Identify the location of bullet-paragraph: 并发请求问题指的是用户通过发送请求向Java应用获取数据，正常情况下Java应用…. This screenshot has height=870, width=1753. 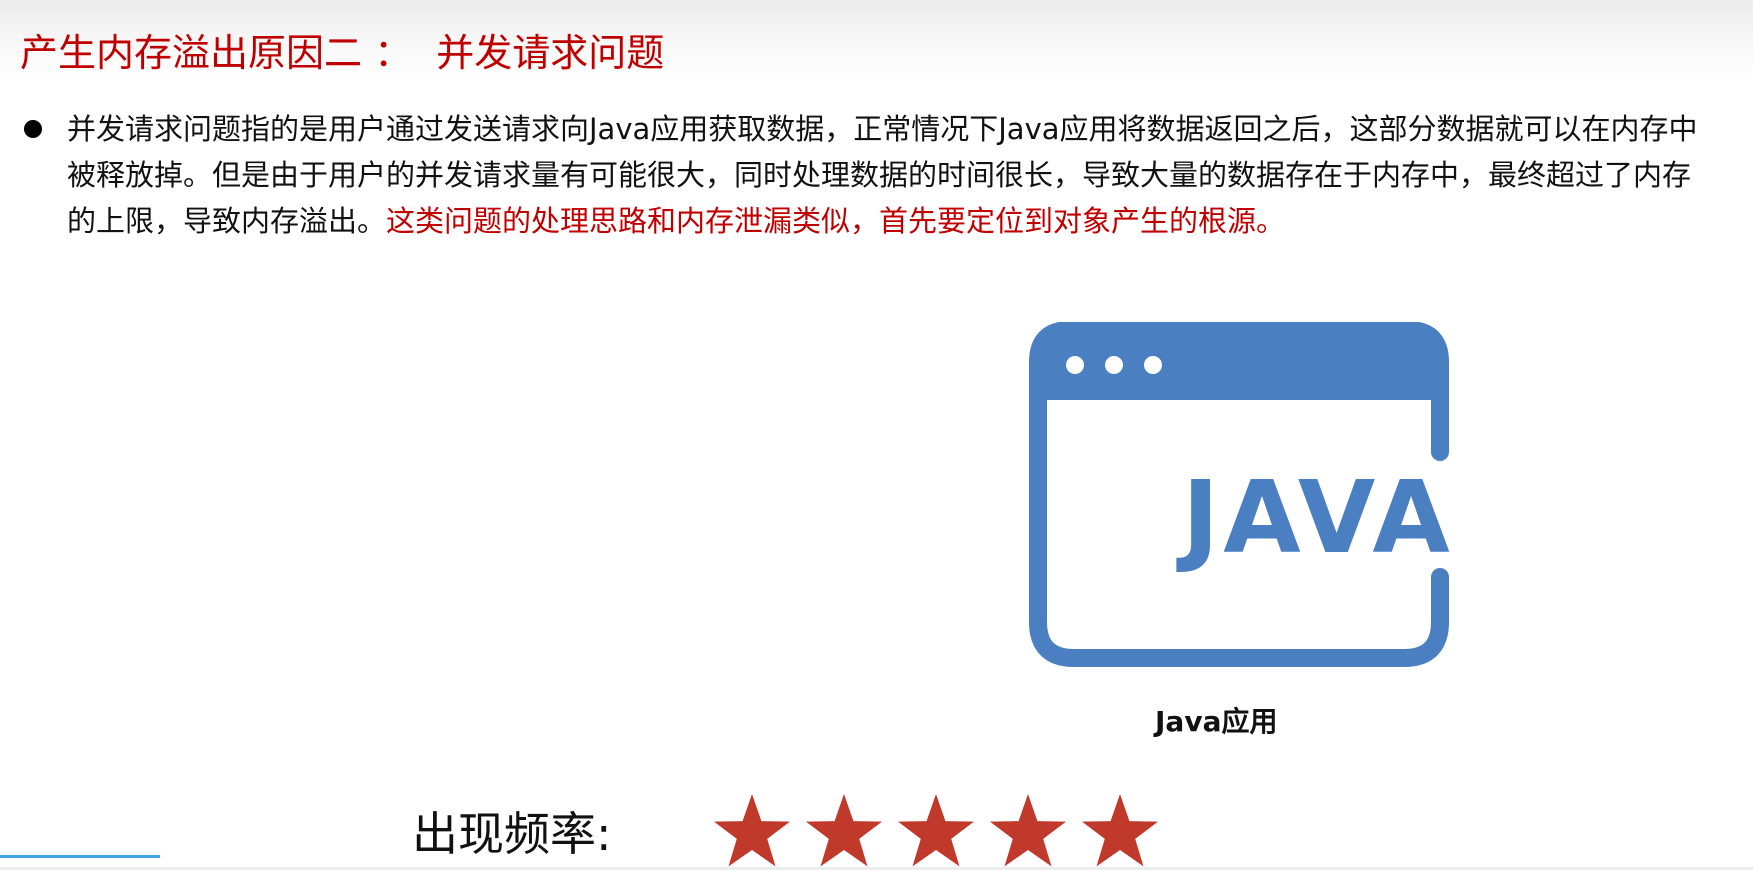
(887, 175).